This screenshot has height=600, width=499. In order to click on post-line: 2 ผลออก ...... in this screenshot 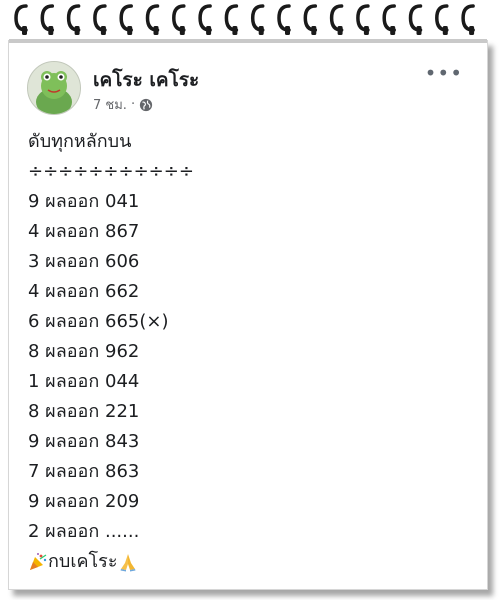, I will do `click(84, 531)`.